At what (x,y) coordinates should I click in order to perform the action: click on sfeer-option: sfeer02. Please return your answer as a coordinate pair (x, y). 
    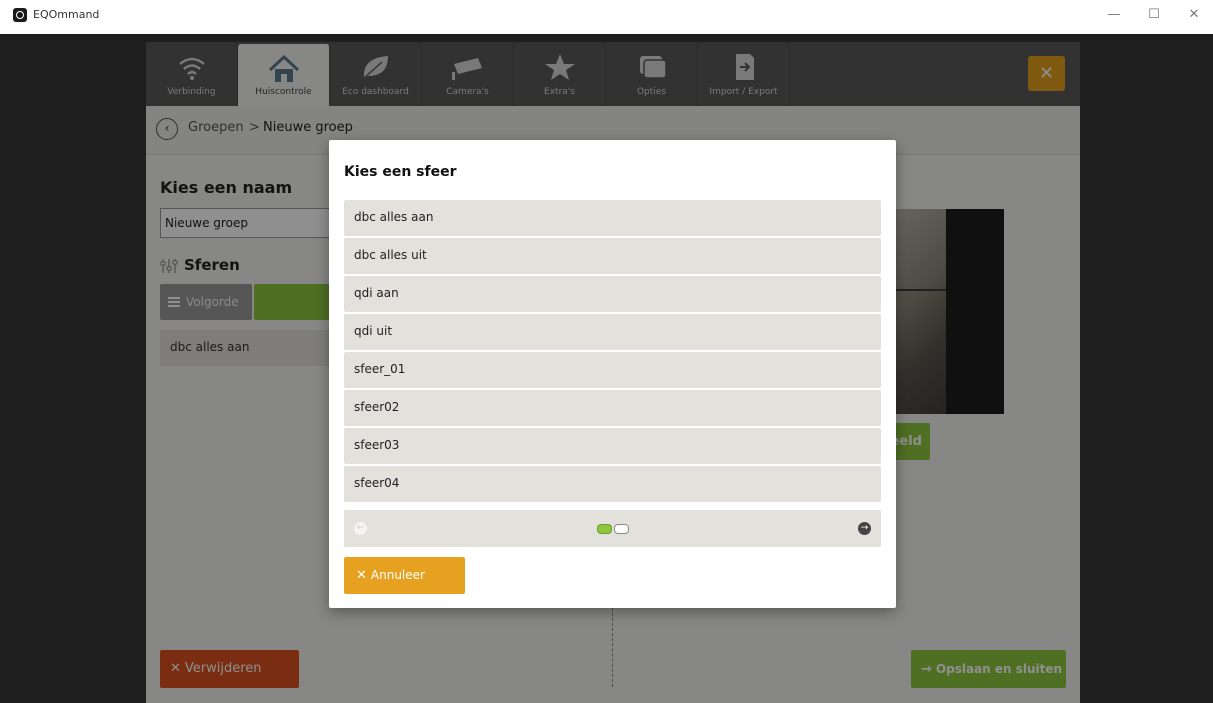
    Looking at the image, I should click on (612, 408).